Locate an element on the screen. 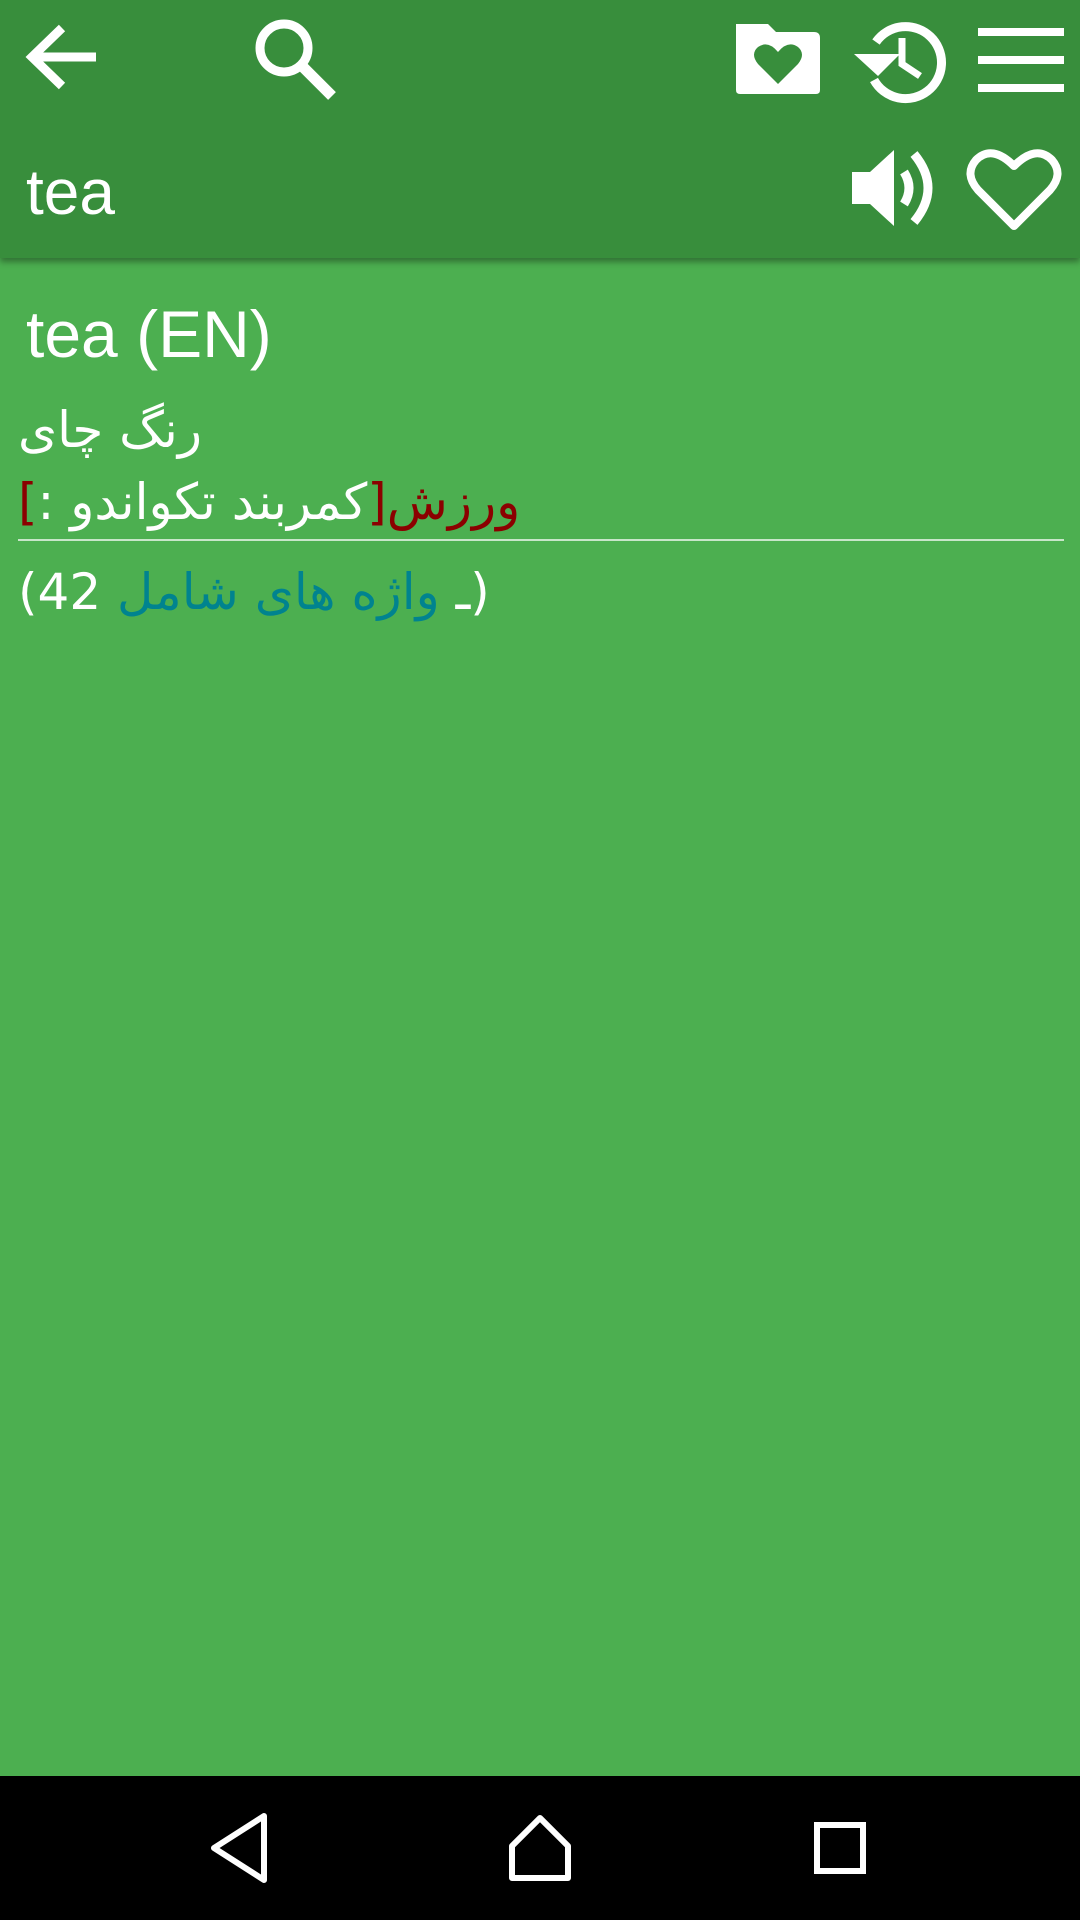 This screenshot has height=1920, width=1080. add-favorite-button is located at coordinates (1014, 188).